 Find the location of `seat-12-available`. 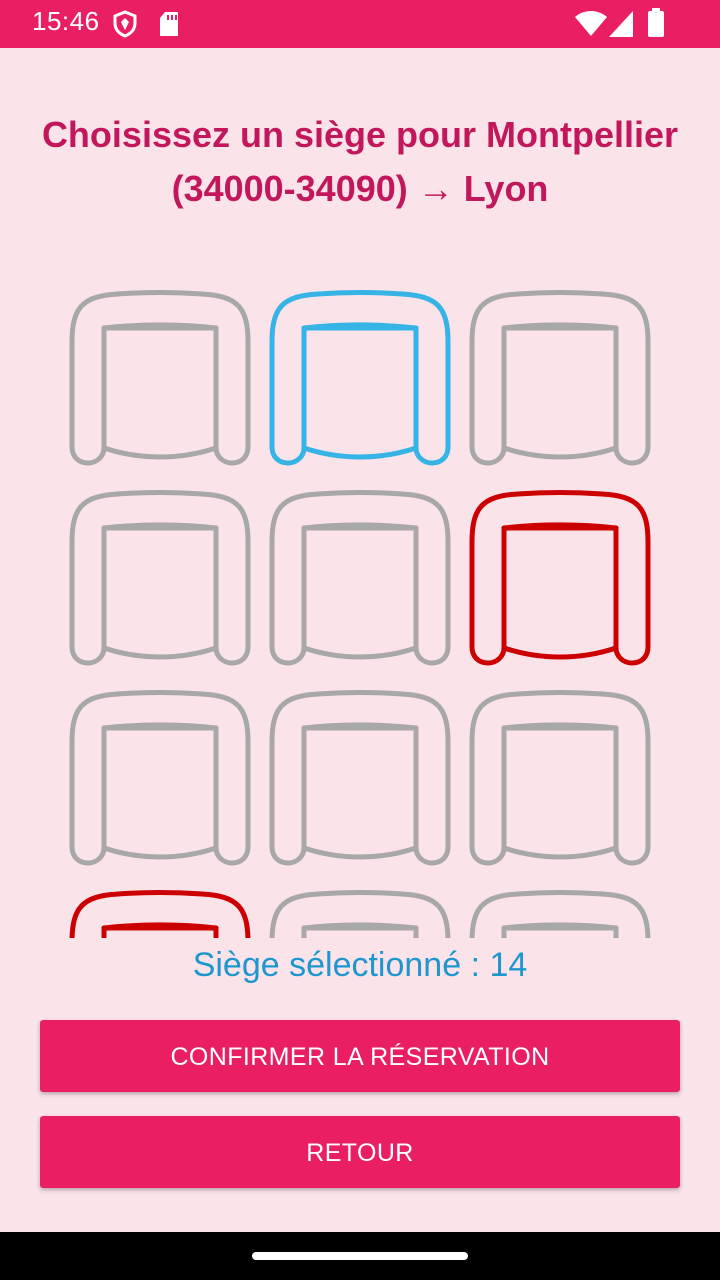

seat-12-available is located at coordinates (560, 909).